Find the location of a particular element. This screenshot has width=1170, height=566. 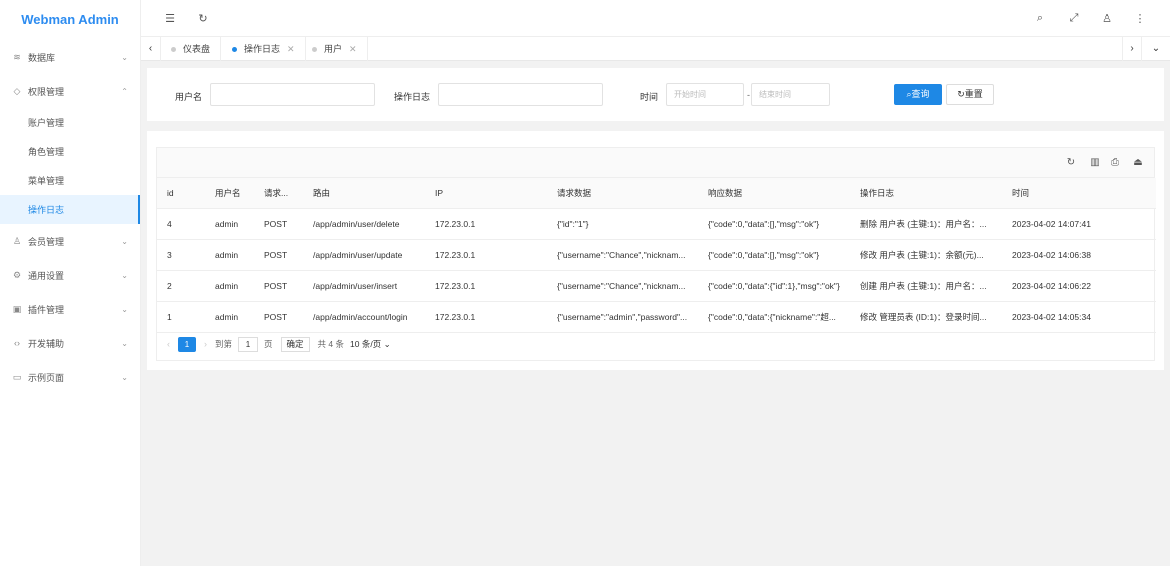

tab-dashboard: 仪表盘 is located at coordinates (191, 49).